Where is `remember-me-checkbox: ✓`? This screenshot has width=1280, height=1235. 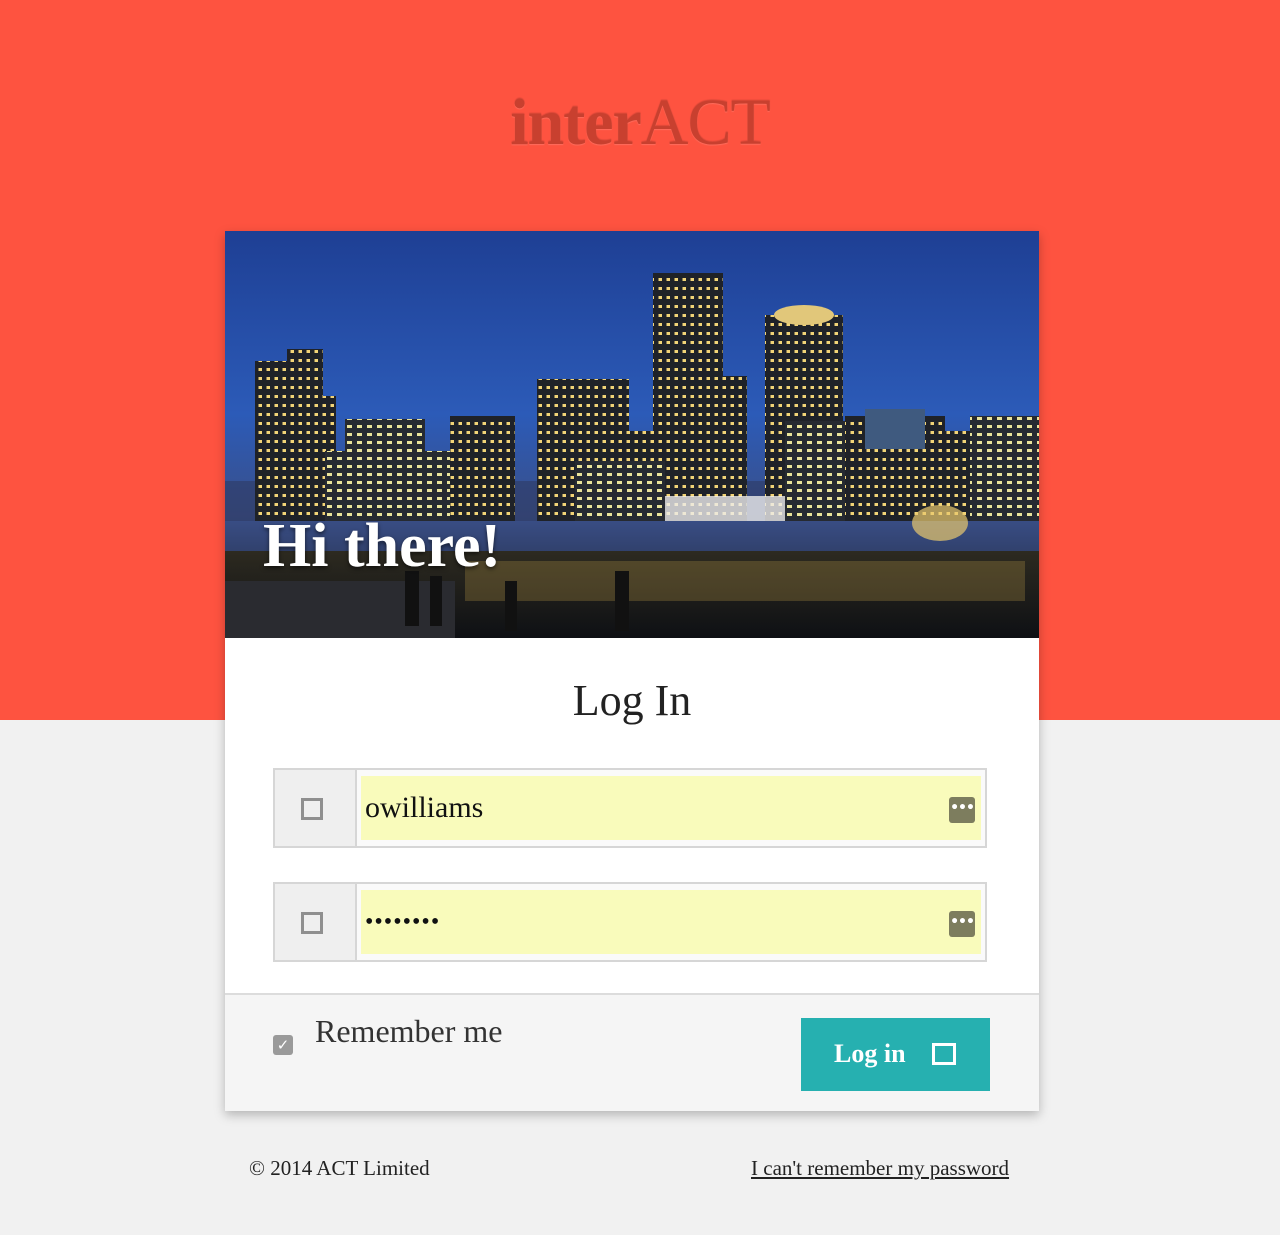 remember-me-checkbox: ✓ is located at coordinates (283, 1045).